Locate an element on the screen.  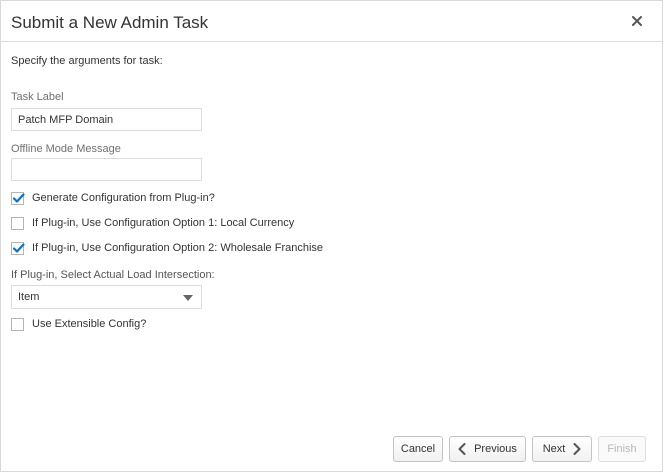
finish-button: Finish is located at coordinates (622, 449).